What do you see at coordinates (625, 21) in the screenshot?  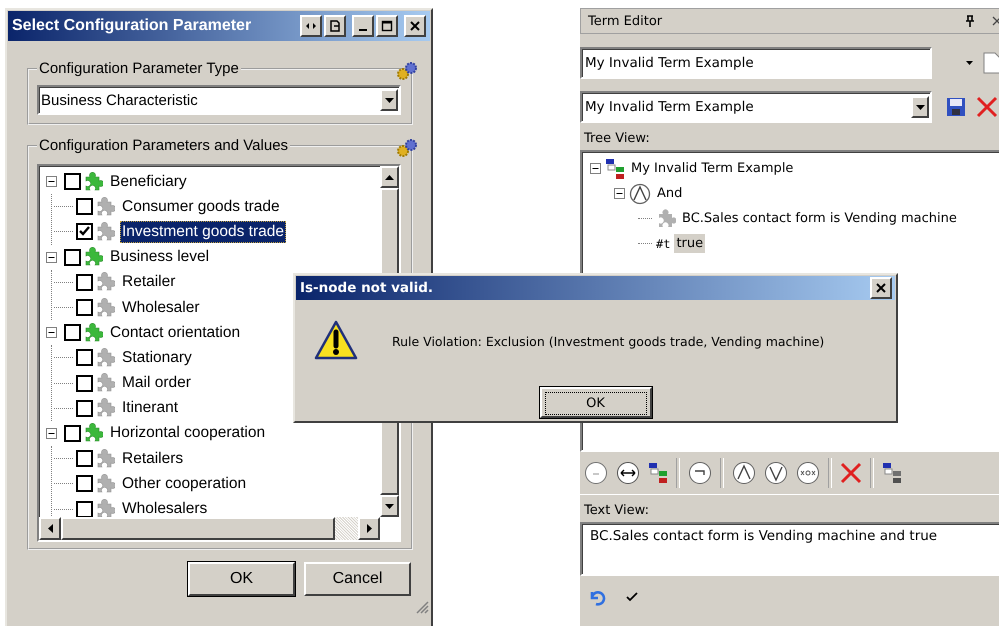 I see `panel-title: Term Editor` at bounding box center [625, 21].